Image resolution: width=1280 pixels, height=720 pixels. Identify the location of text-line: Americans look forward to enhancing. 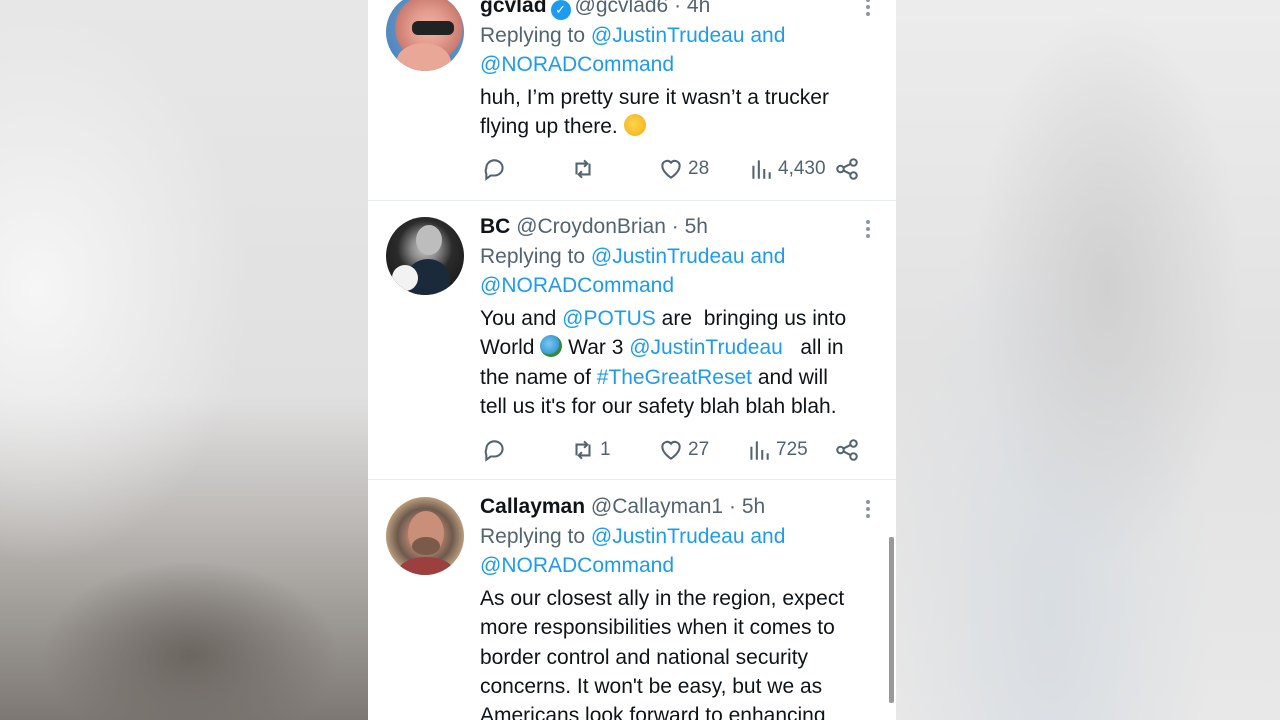
(653, 712).